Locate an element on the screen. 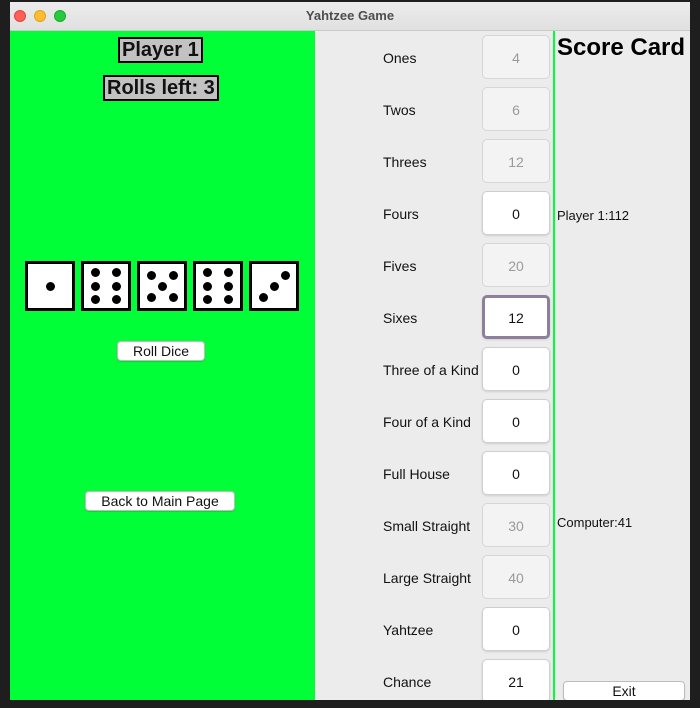 This screenshot has width=700, height=708. rolls-left-label: Rolls left: 3 is located at coordinates (161, 88).